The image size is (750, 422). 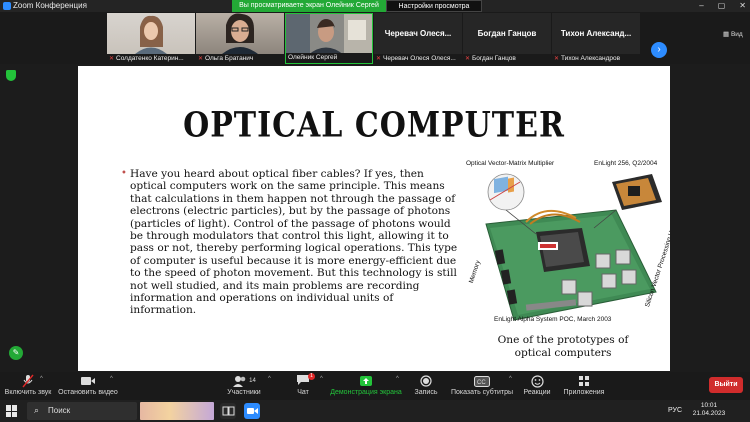 What do you see at coordinates (374, 125) in the screenshot?
I see `slide-title: OPTICAL COMPUTER` at bounding box center [374, 125].